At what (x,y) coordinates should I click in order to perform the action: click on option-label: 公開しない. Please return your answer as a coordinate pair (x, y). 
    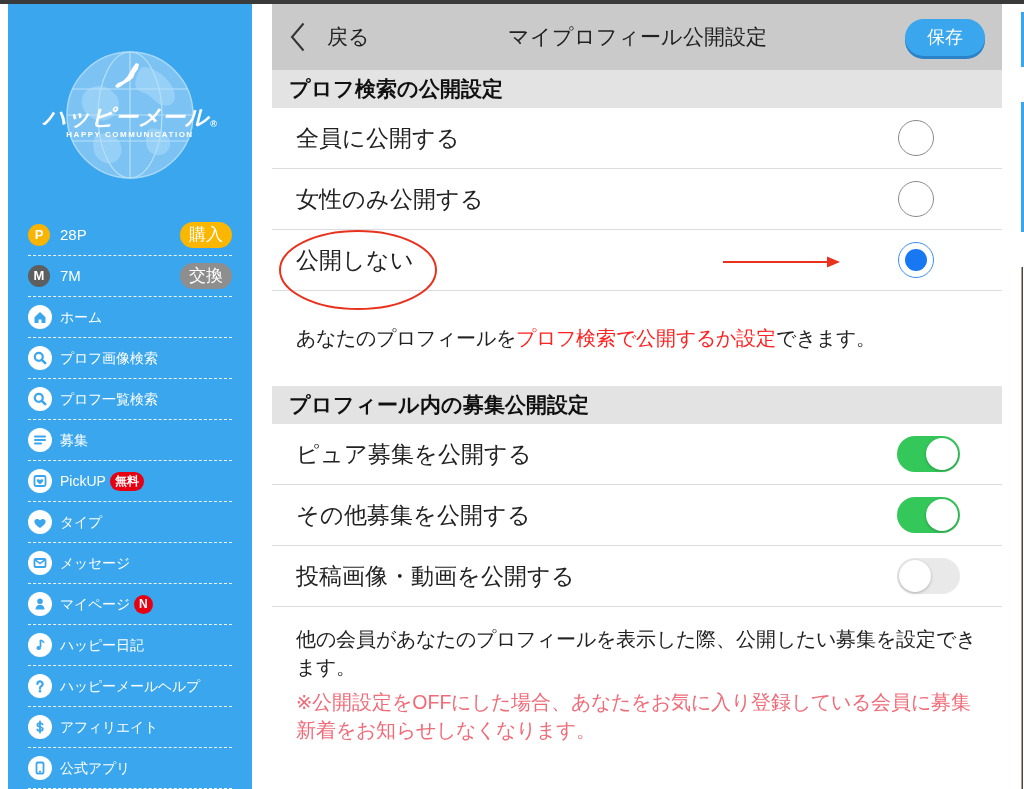
    Looking at the image, I should click on (355, 260).